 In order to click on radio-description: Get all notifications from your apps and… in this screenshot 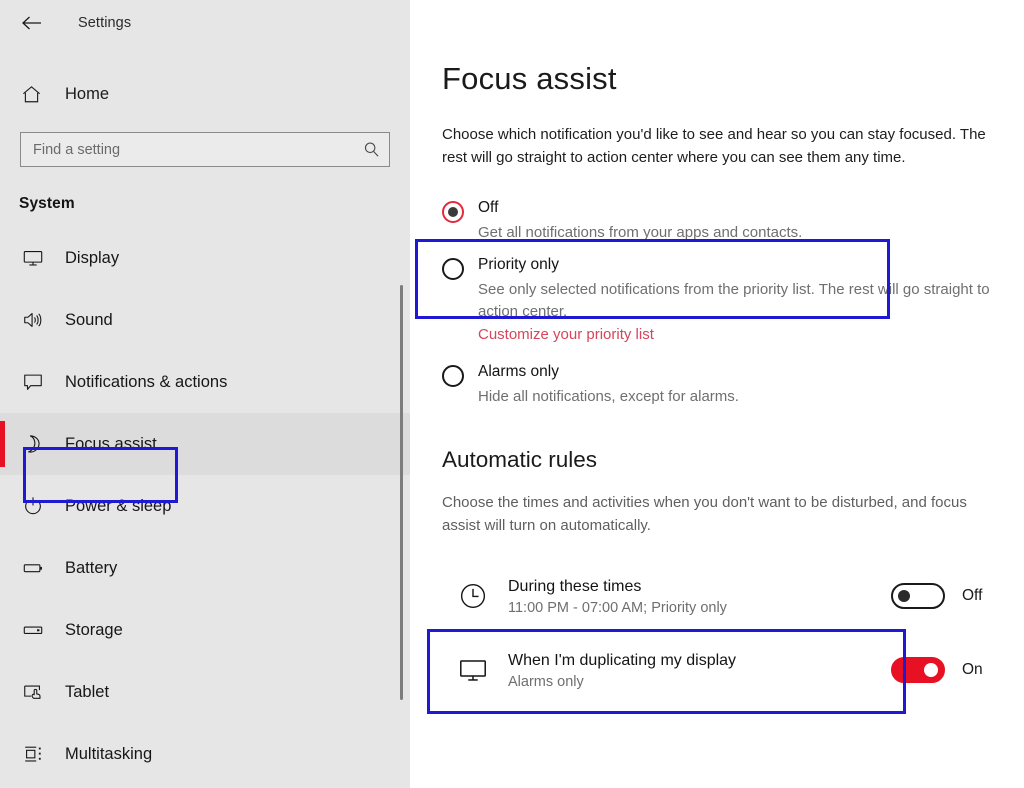, I will do `click(640, 232)`.